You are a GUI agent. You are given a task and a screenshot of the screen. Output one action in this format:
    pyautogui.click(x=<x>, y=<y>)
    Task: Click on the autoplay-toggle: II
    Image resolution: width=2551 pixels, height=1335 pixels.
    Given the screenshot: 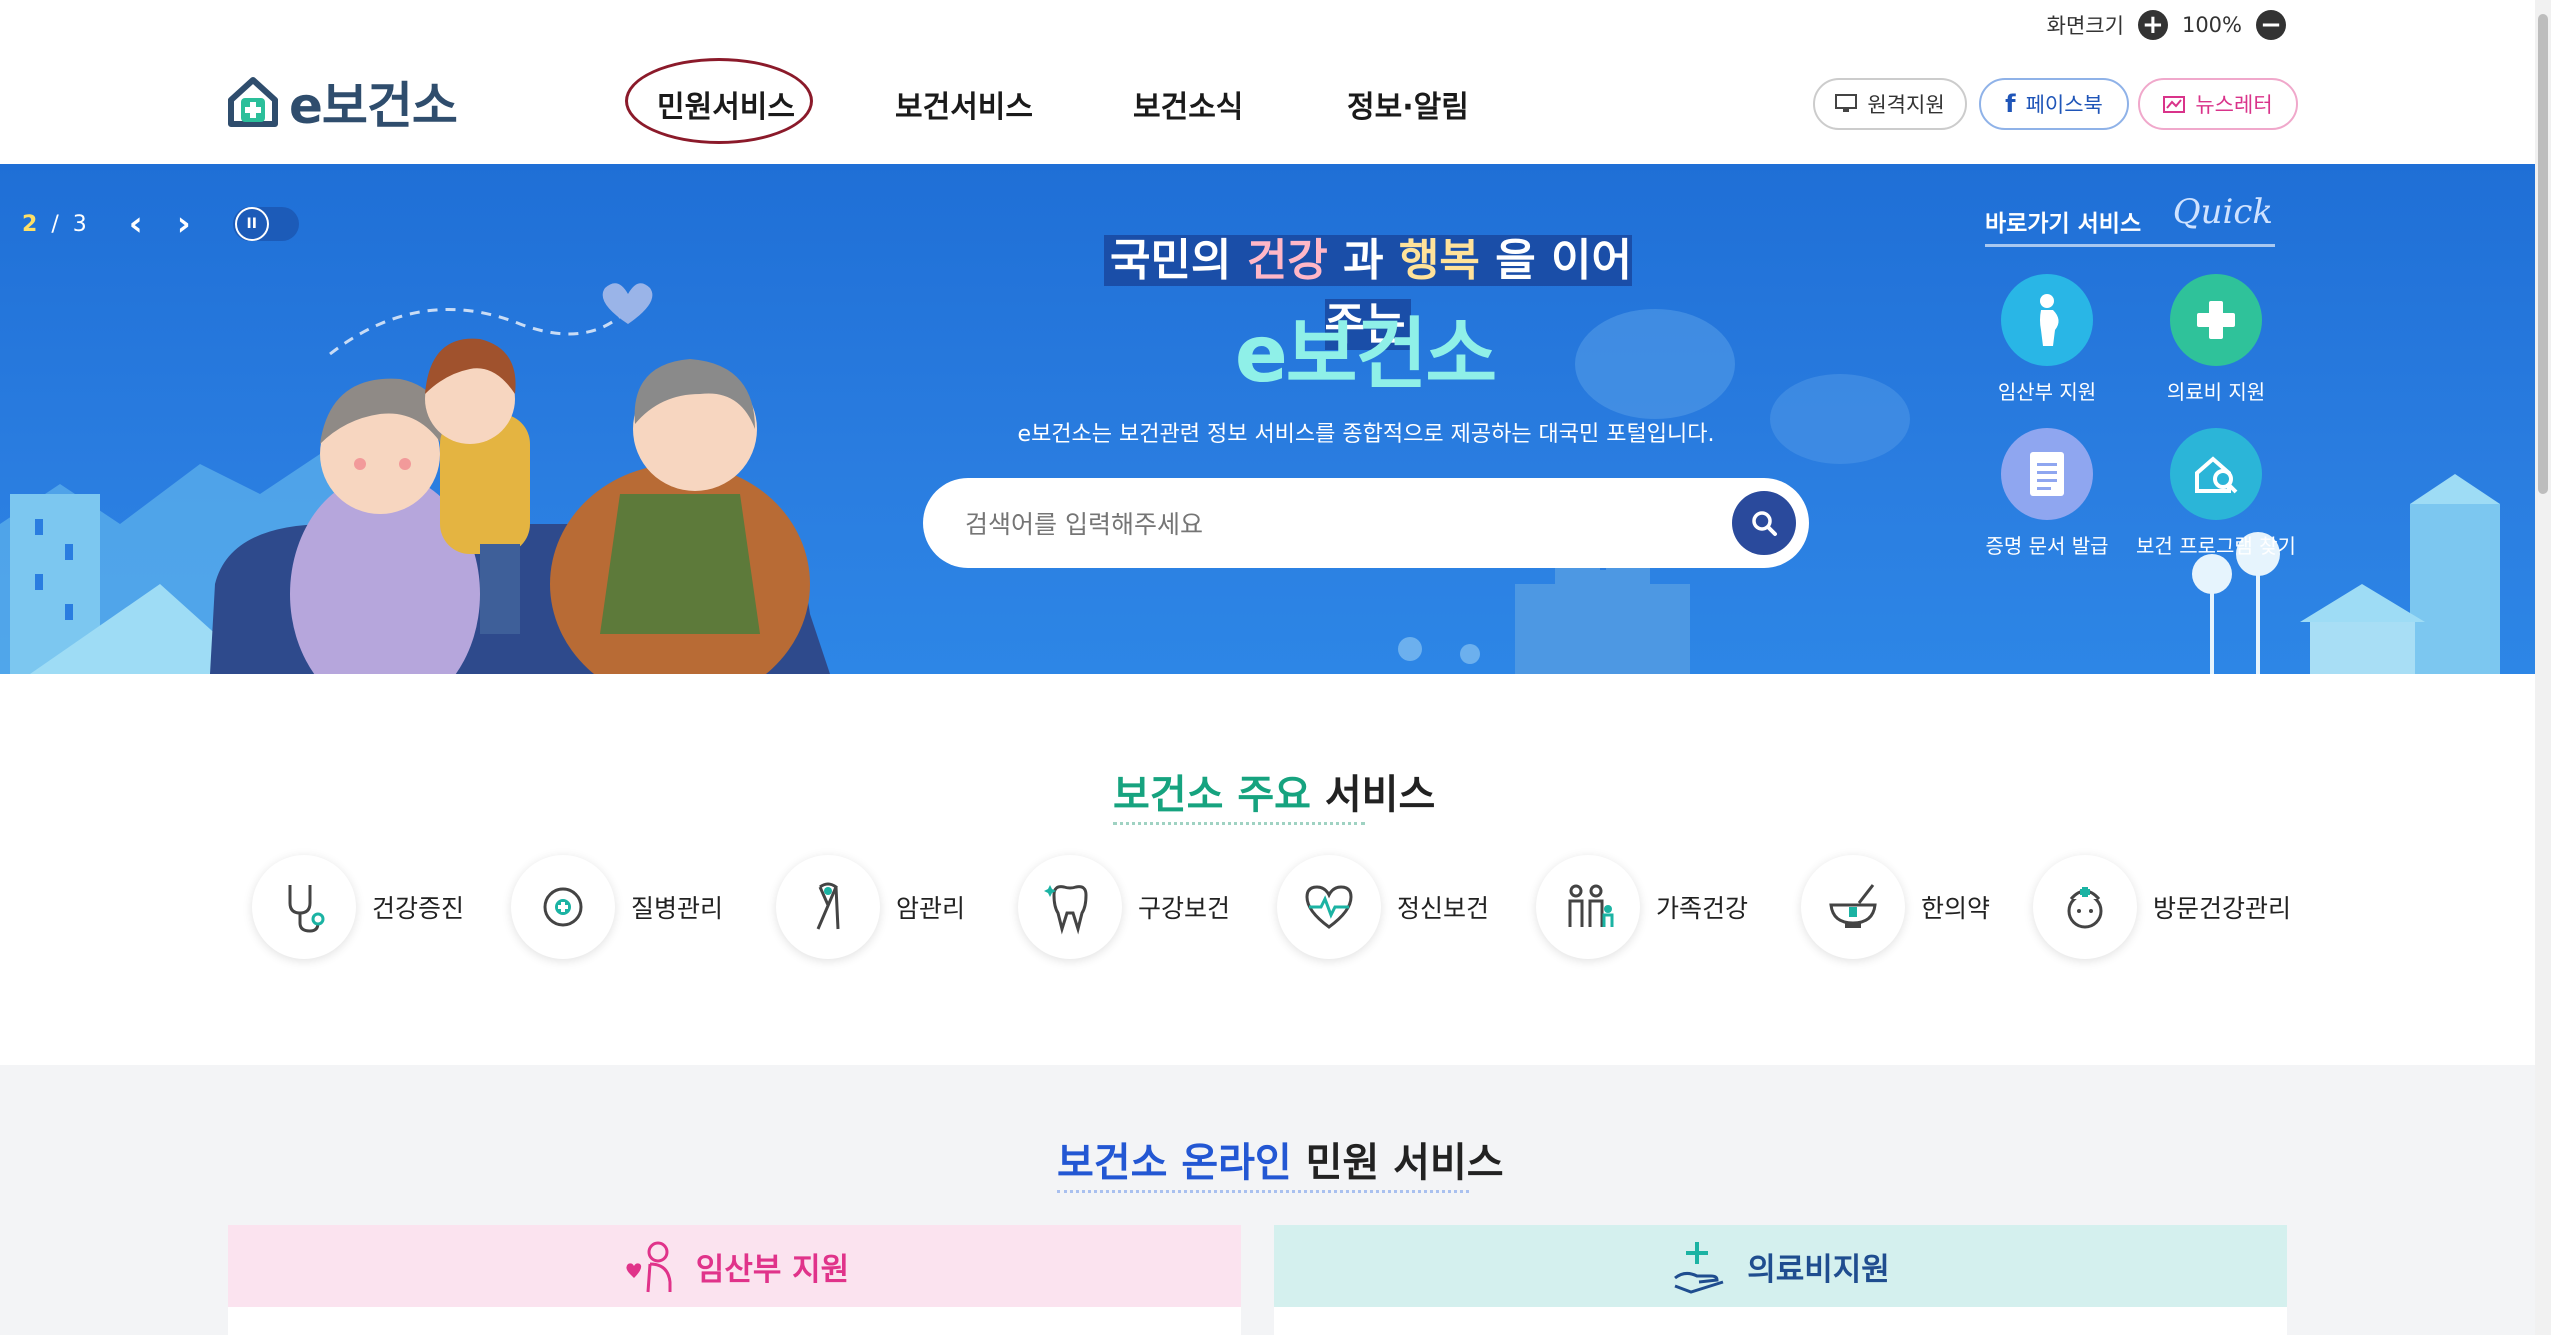 What is the action you would take?
    pyautogui.click(x=265, y=224)
    